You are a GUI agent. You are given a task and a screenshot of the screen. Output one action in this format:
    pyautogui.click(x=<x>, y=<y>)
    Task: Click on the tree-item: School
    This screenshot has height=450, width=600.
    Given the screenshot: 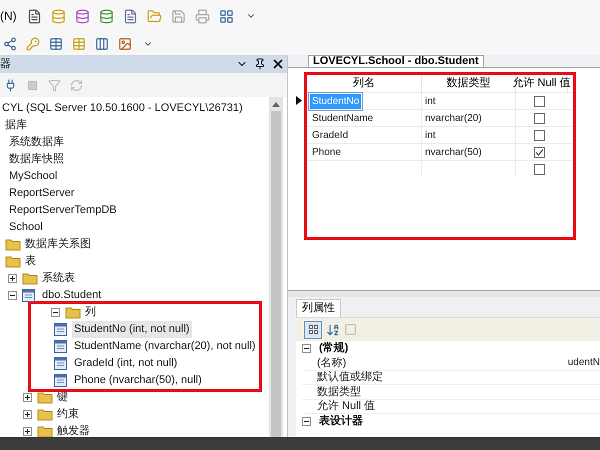 What is the action you would take?
    pyautogui.click(x=26, y=227)
    